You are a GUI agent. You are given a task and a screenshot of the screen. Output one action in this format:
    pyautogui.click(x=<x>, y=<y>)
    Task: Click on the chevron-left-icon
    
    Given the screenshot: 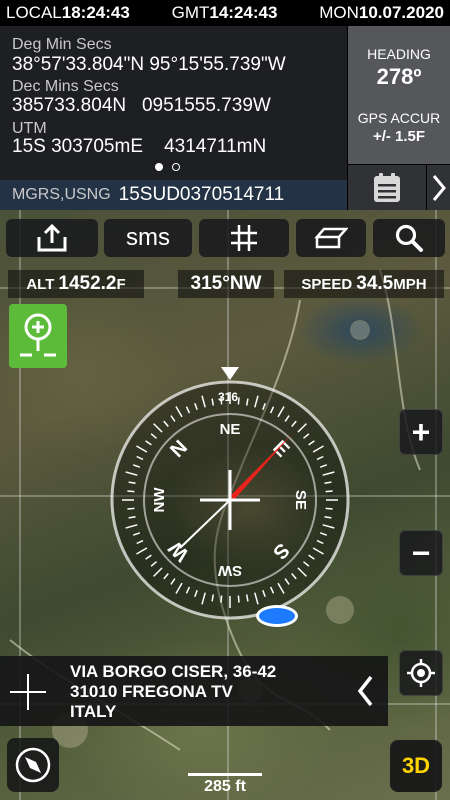 What is the action you would take?
    pyautogui.click(x=365, y=691)
    